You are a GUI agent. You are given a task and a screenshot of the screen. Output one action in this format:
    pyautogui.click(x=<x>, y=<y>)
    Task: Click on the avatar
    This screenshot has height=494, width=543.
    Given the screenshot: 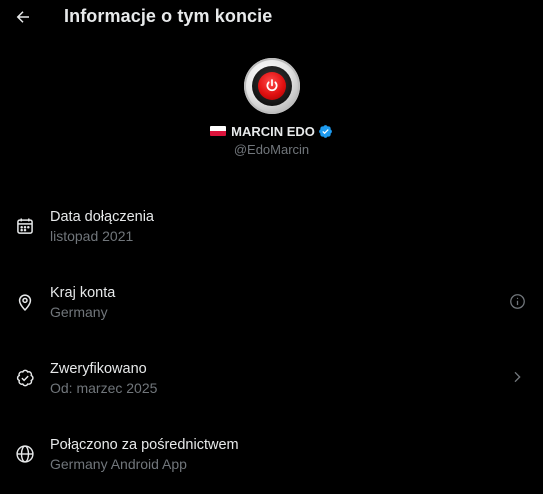 What is the action you would take?
    pyautogui.click(x=271, y=86)
    